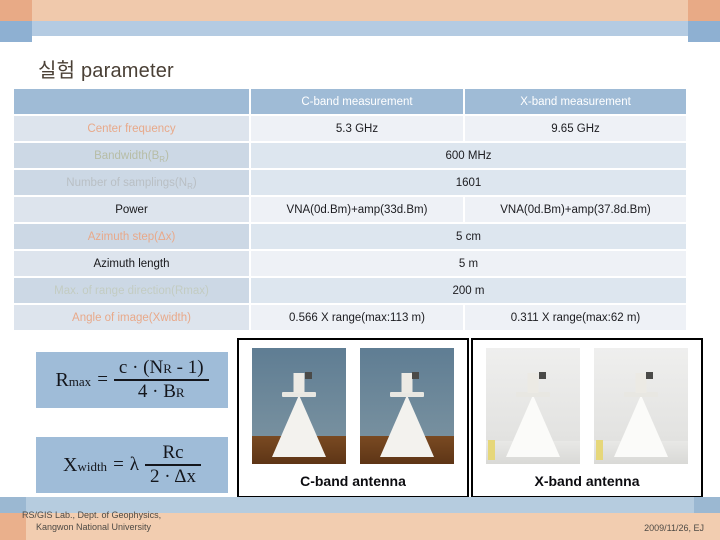 The image size is (720, 540). I want to click on page-title: 실험 parameter, so click(106, 71).